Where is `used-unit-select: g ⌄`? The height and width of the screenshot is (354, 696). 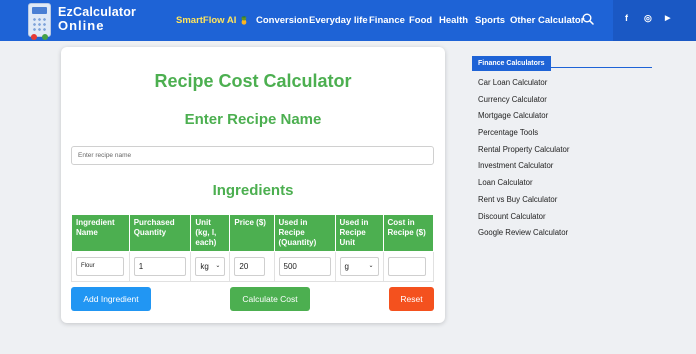
used-unit-select: g ⌄ is located at coordinates (359, 266).